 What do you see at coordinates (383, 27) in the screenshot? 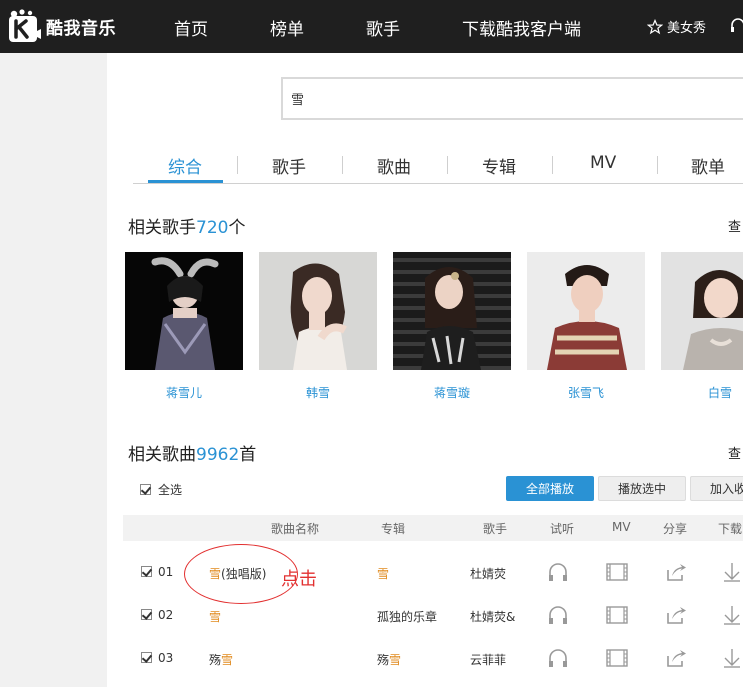
I see `nav-singers: 歌手` at bounding box center [383, 27].